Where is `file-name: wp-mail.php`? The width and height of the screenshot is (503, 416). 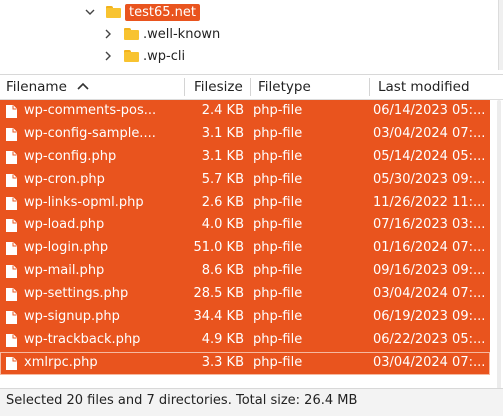 file-name: wp-mail.php is located at coordinates (64, 271).